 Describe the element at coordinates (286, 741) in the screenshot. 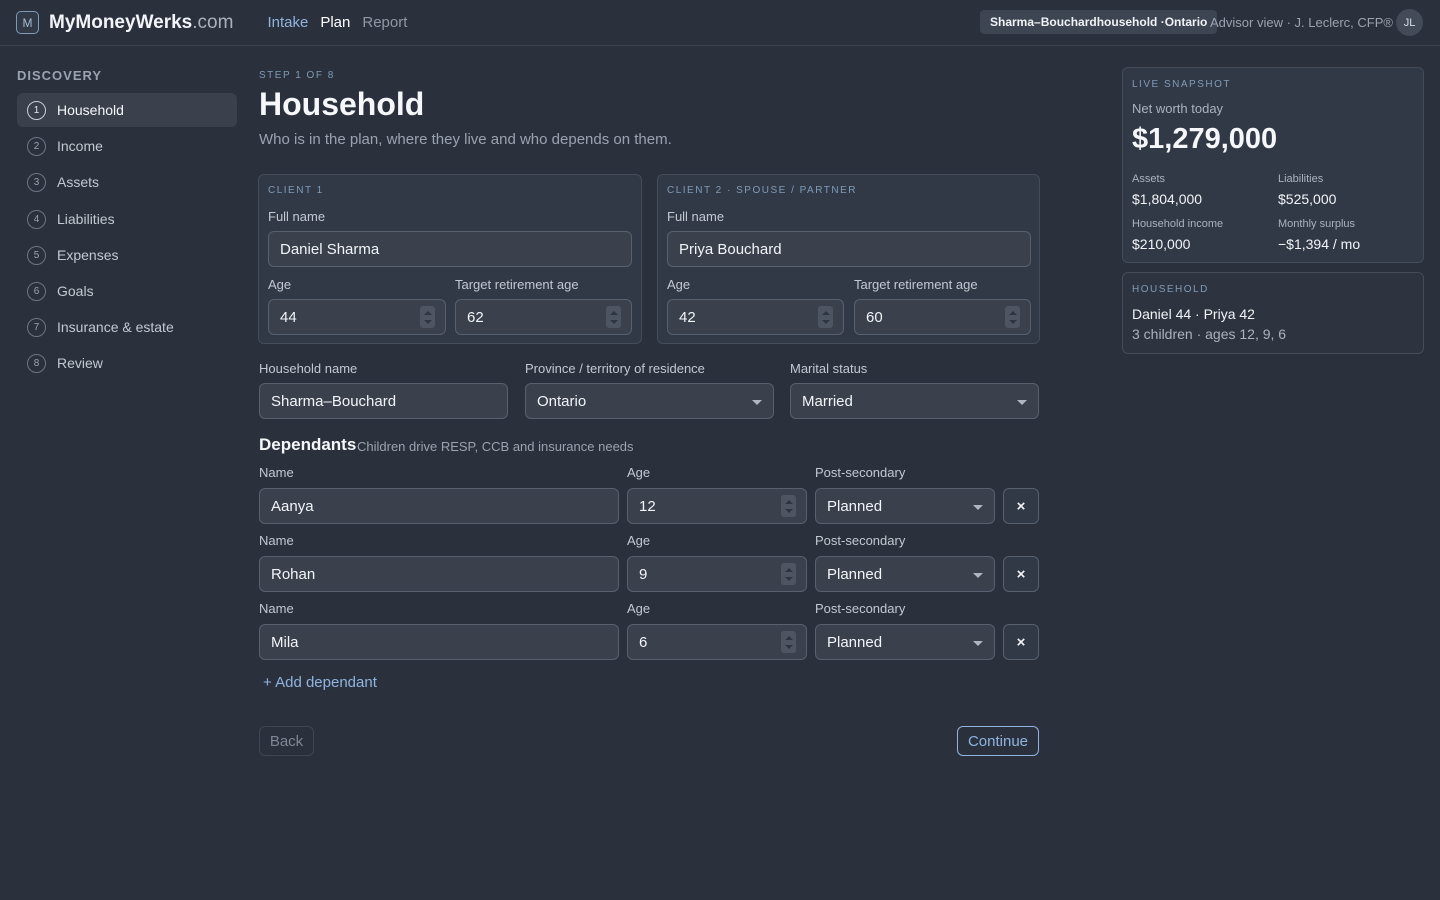

I see `back-button: Back` at that location.